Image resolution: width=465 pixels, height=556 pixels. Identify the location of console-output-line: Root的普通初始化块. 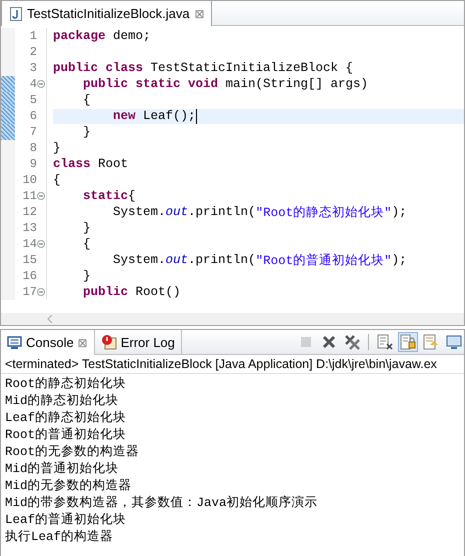
(66, 435).